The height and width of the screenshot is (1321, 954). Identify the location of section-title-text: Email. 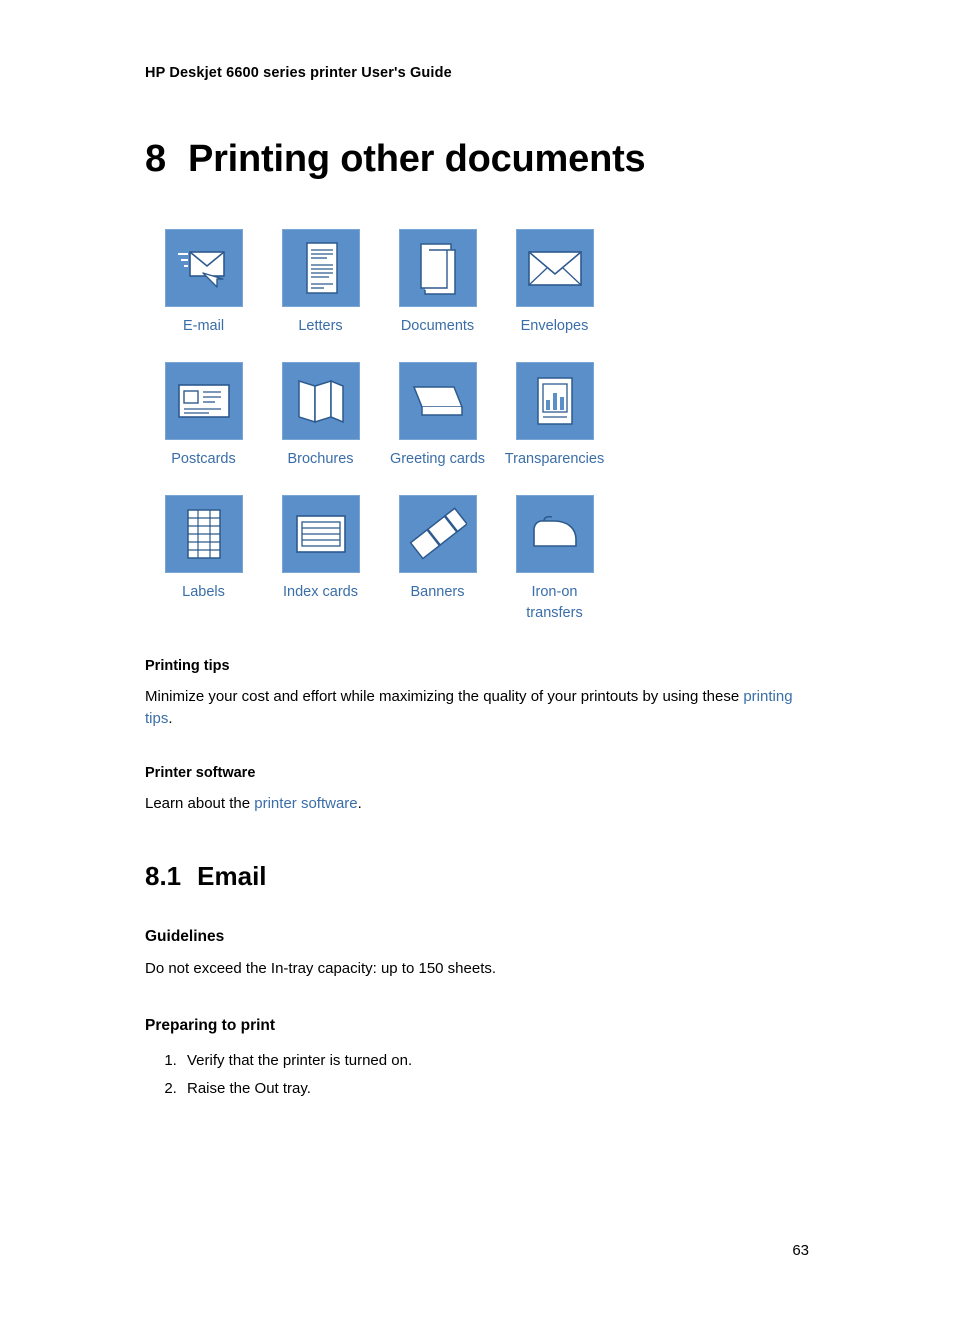
(232, 876).